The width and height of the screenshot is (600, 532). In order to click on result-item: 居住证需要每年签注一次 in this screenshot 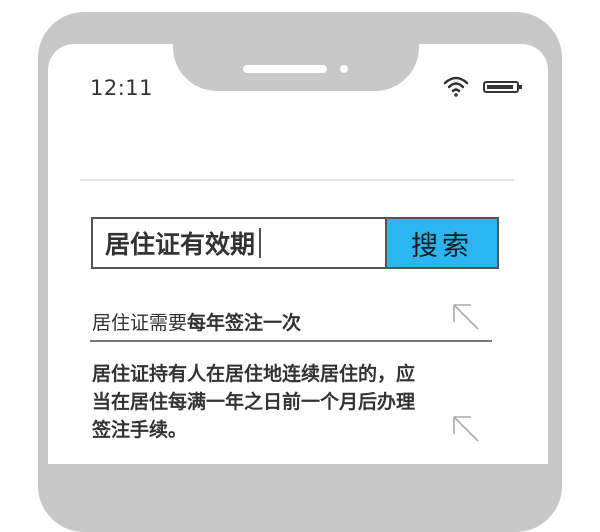, I will do `click(196, 321)`.